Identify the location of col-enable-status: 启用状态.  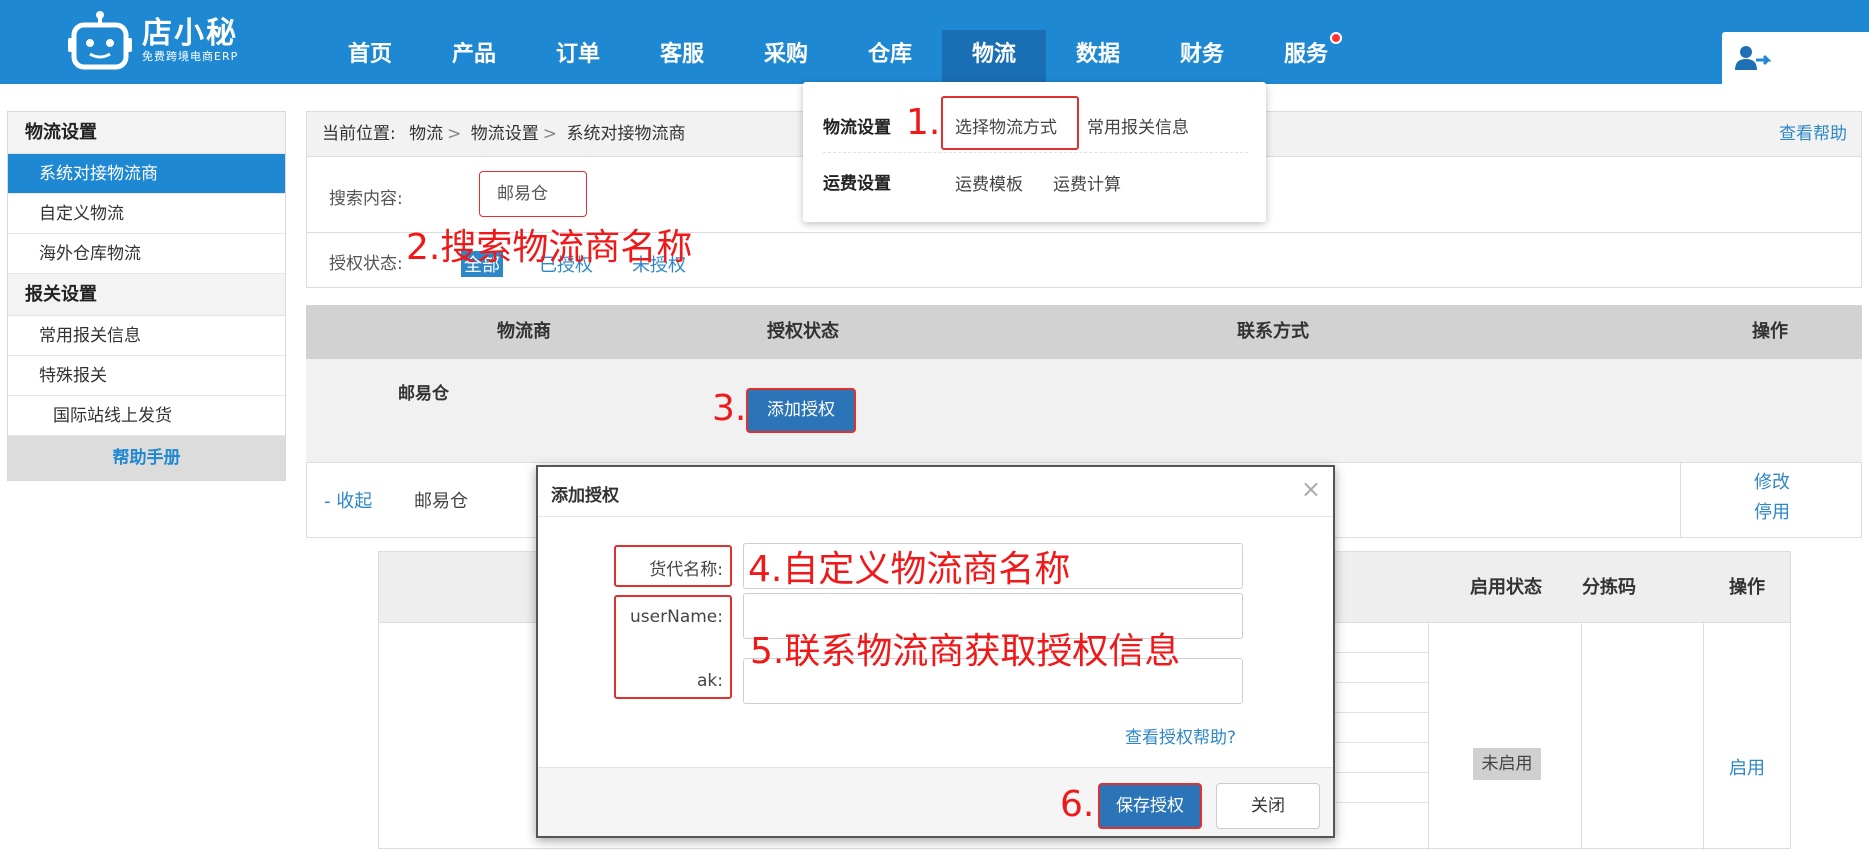
(1506, 587).